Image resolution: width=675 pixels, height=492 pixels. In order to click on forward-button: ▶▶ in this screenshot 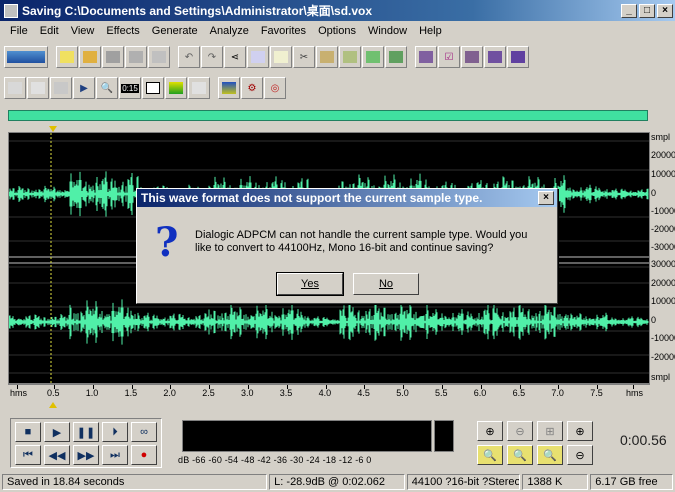, I will do `click(86, 455)`.